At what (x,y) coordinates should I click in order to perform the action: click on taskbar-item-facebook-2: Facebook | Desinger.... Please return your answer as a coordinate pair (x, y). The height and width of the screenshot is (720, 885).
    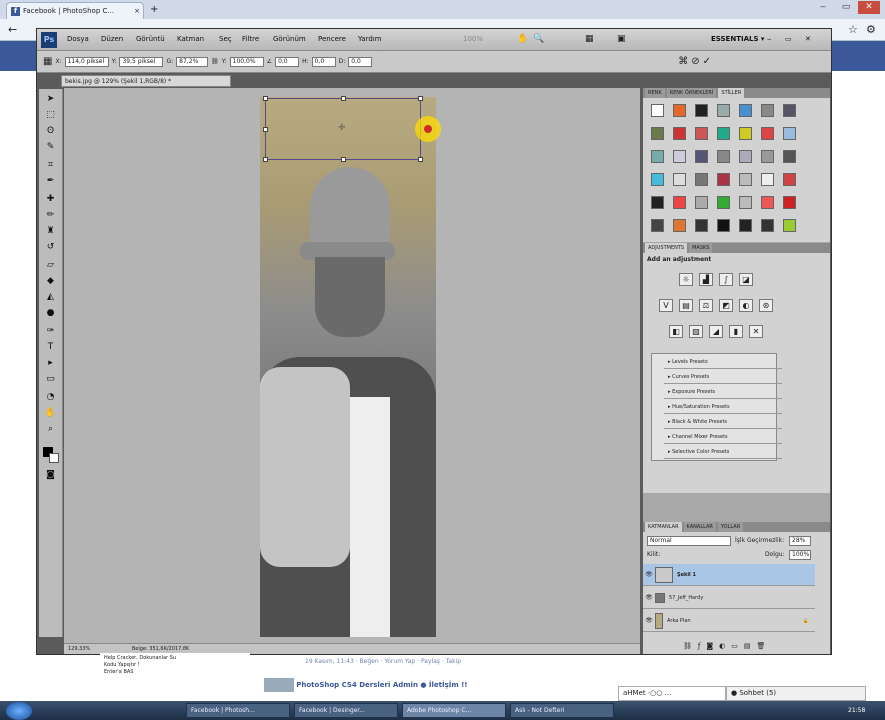
    Looking at the image, I should click on (346, 710).